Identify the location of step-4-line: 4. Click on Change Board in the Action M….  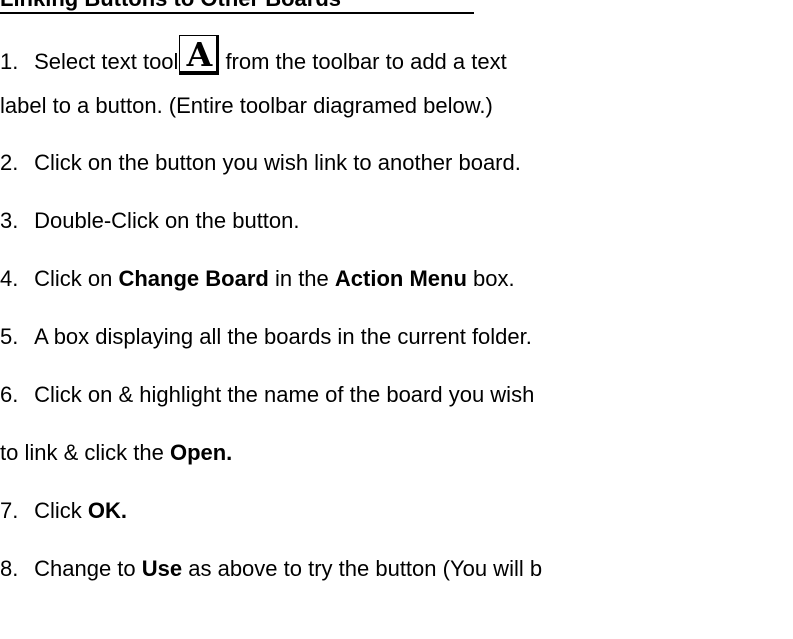
(257, 279).